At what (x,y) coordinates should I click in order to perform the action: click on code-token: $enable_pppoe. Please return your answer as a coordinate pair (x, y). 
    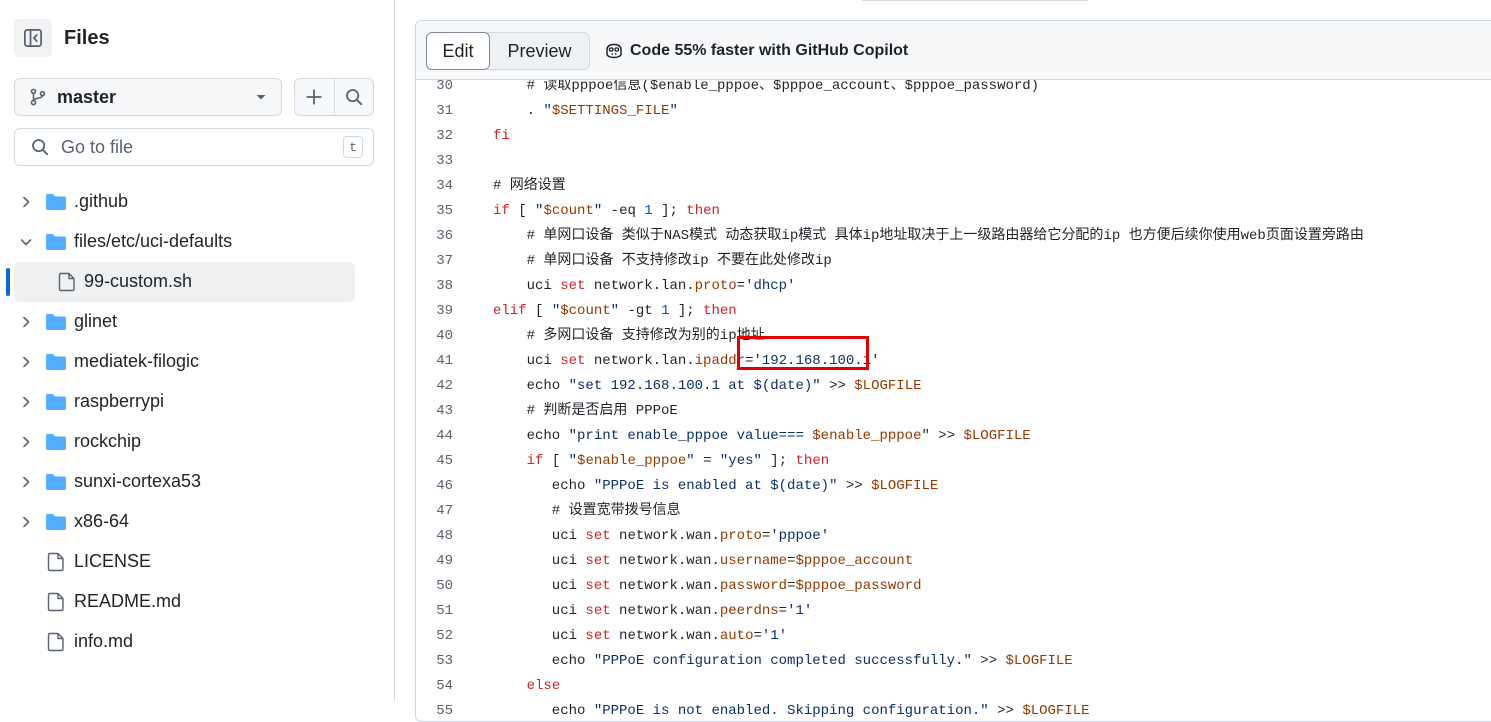
    Looking at the image, I should click on (632, 461).